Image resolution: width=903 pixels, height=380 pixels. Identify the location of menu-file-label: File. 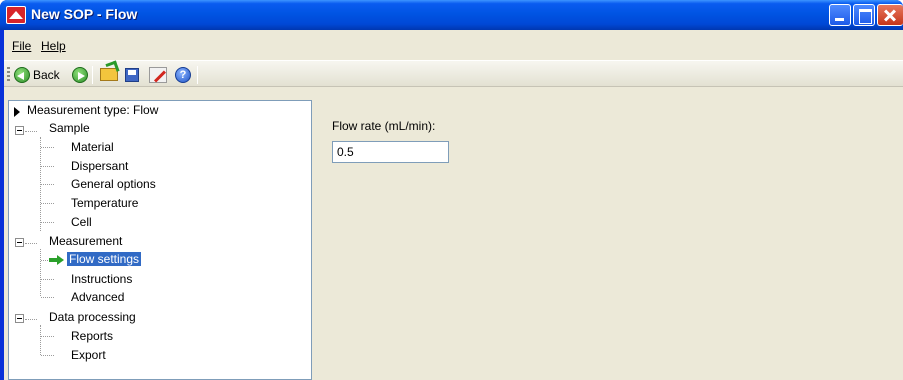
(22, 46).